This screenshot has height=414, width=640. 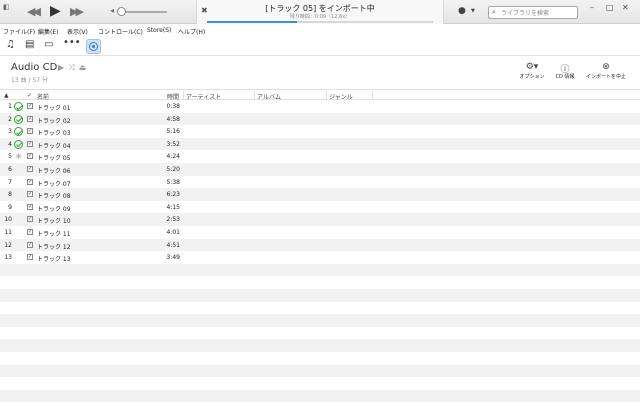 What do you see at coordinates (48, 45) in the screenshot?
I see `tv-icon: ▭` at bounding box center [48, 45].